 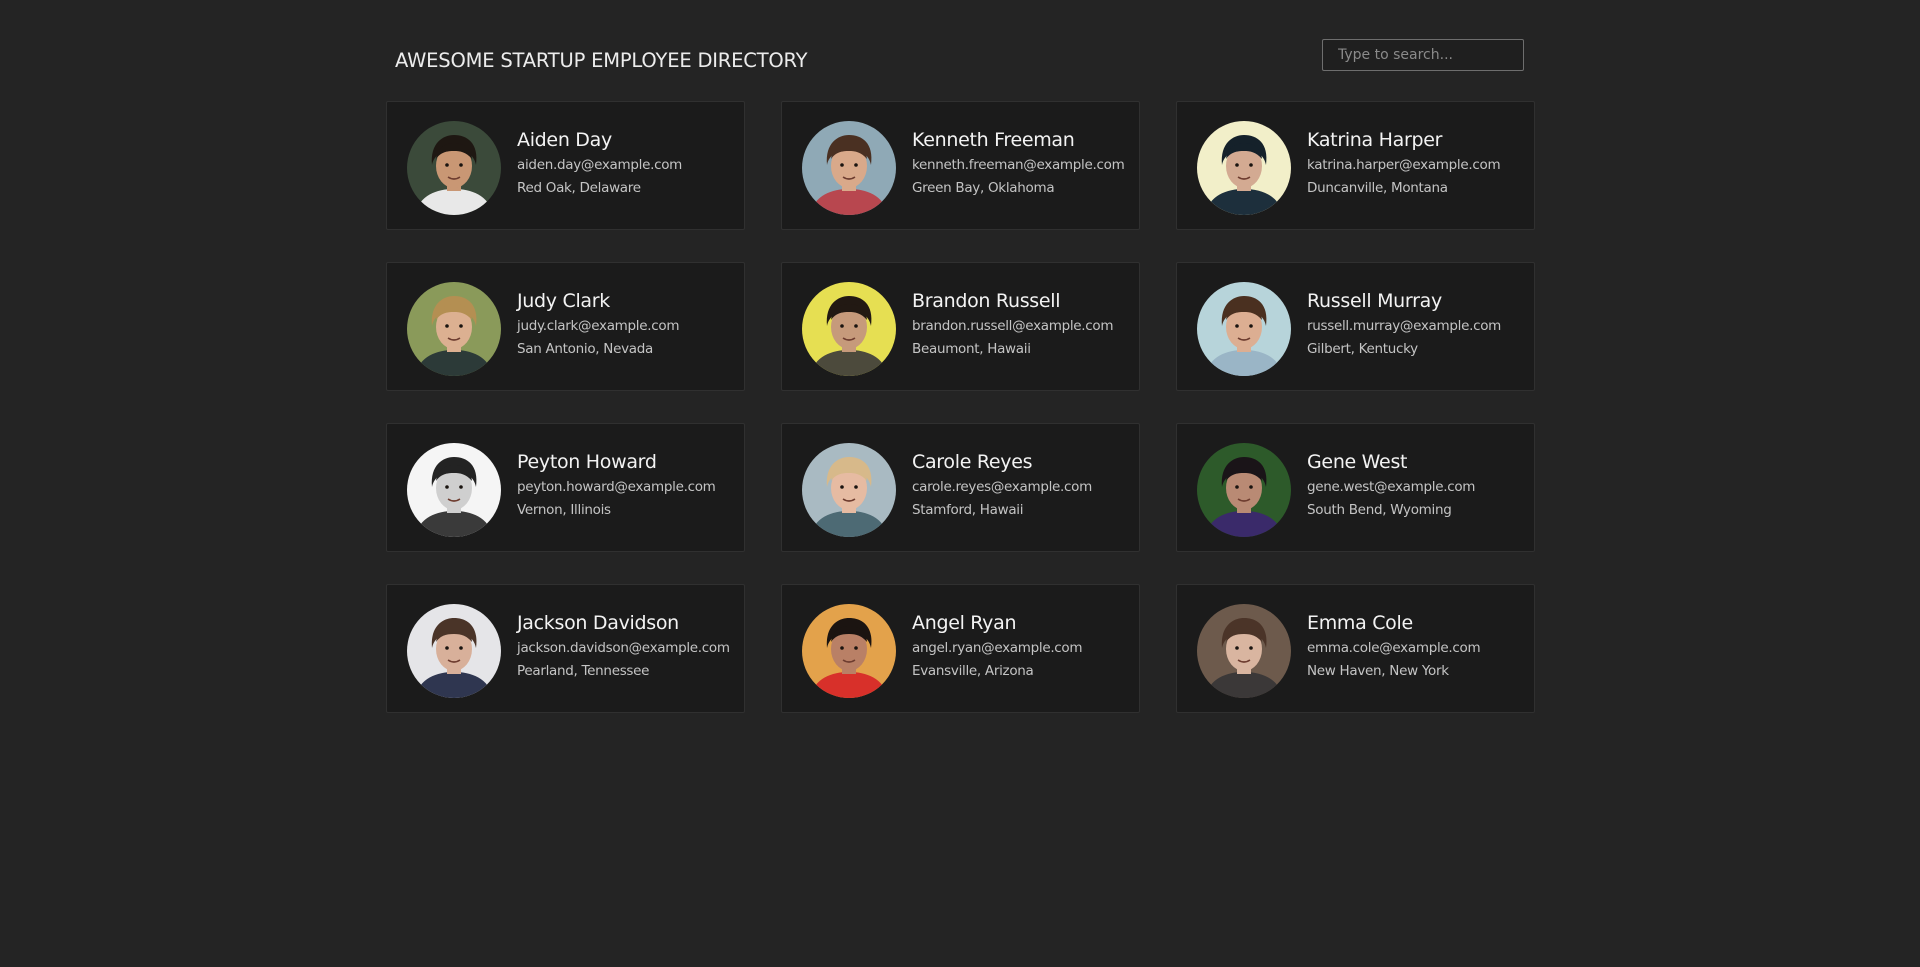 I want to click on employee-location: Beaumont, Hawaii, so click(x=971, y=349).